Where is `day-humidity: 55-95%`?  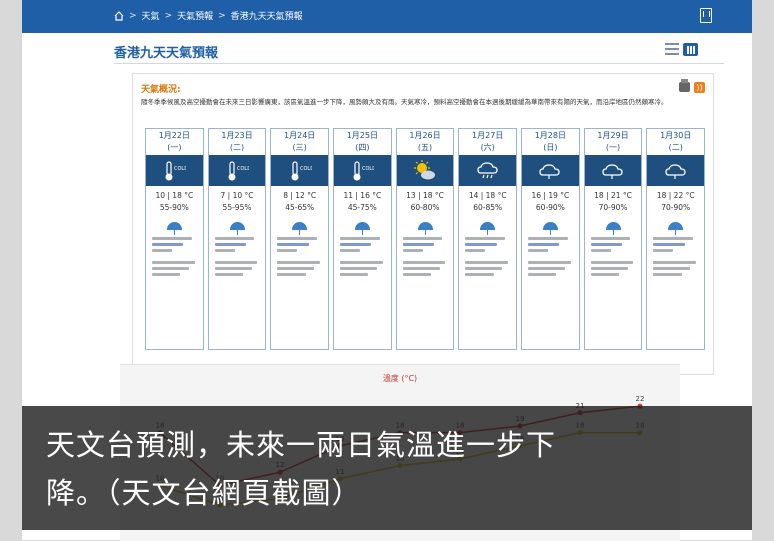
day-humidity: 55-95% is located at coordinates (237, 207).